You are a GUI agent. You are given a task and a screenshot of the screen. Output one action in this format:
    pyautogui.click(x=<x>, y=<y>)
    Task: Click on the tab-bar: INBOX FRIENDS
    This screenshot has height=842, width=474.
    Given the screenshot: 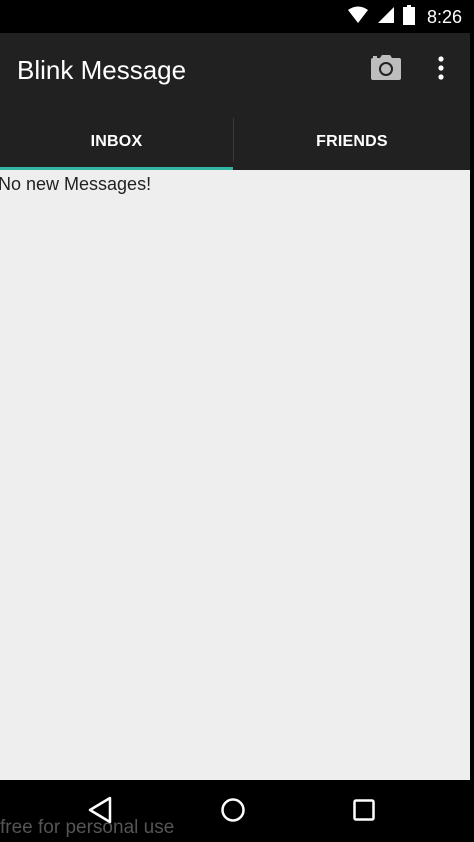 What is the action you would take?
    pyautogui.click(x=235, y=141)
    